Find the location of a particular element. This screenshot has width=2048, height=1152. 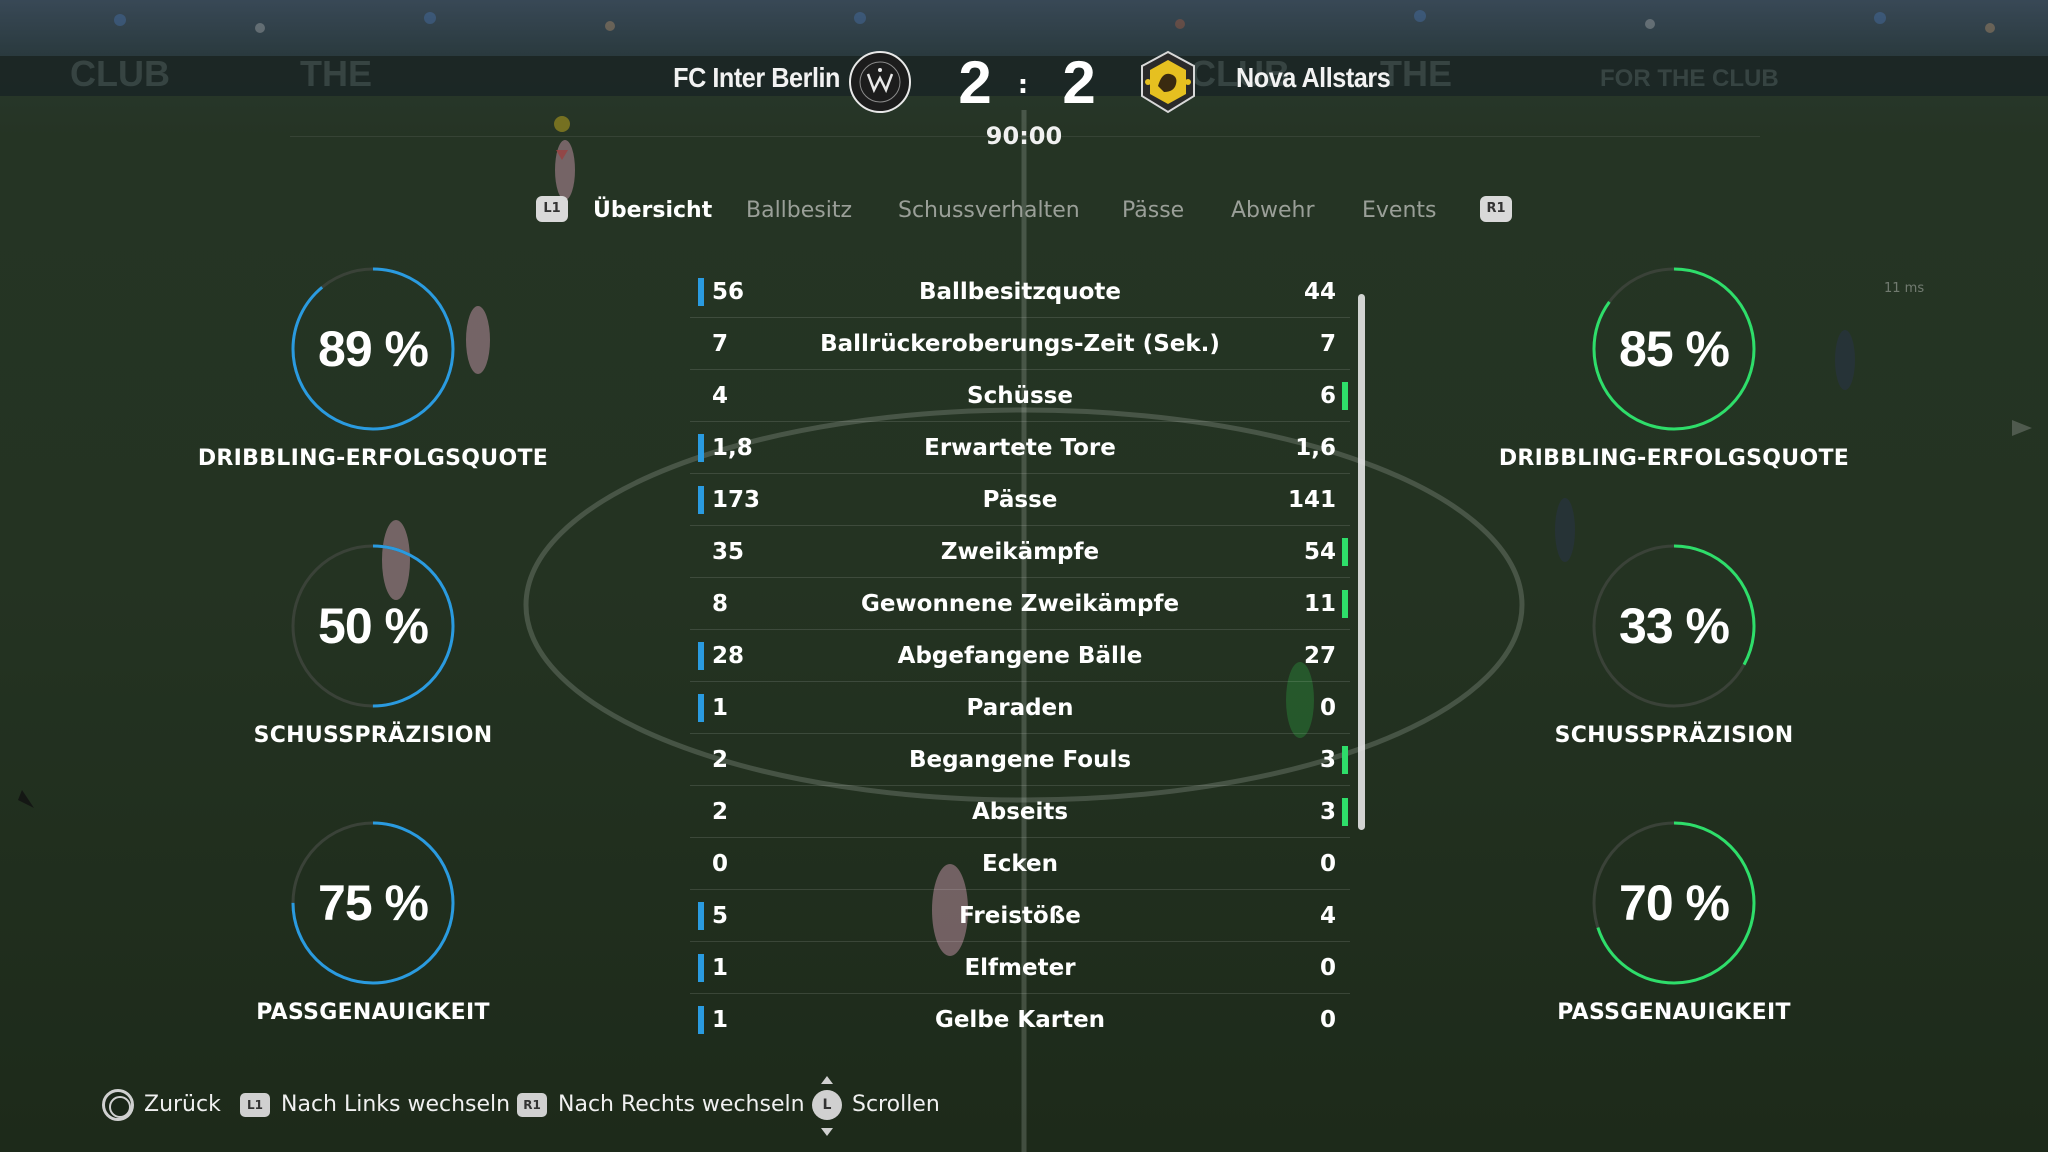

home-shot-accuracy-gauge: 50 % is located at coordinates (373, 626).